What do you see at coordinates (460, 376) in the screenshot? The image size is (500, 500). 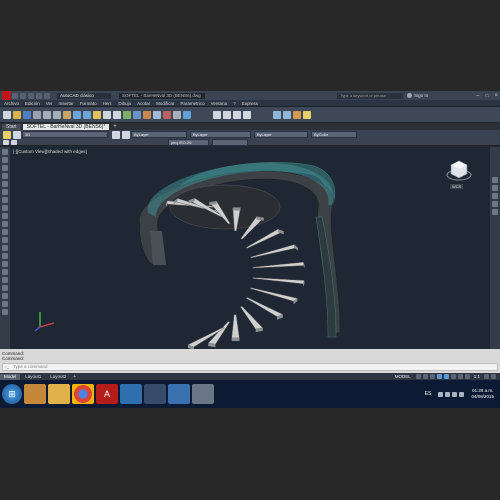 I see `lineweight-icon` at bounding box center [460, 376].